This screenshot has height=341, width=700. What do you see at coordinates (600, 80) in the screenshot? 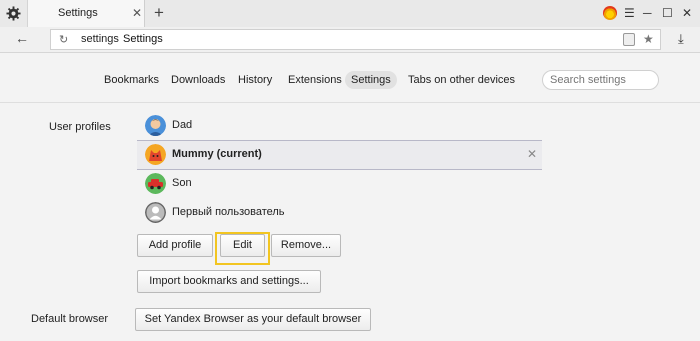
I see `search-settings-input` at bounding box center [600, 80].